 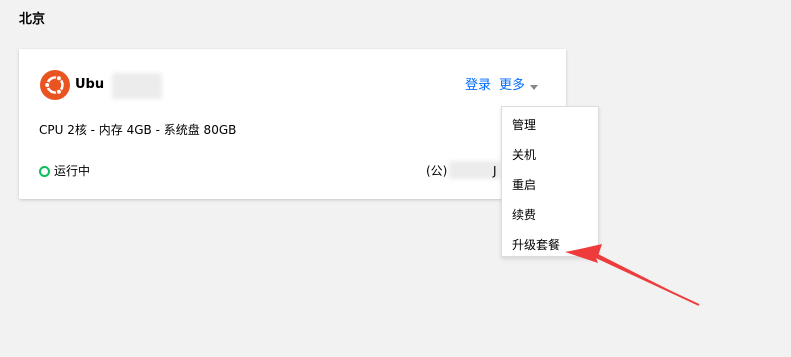 What do you see at coordinates (72, 171) in the screenshot?
I see `status-text: 运行中` at bounding box center [72, 171].